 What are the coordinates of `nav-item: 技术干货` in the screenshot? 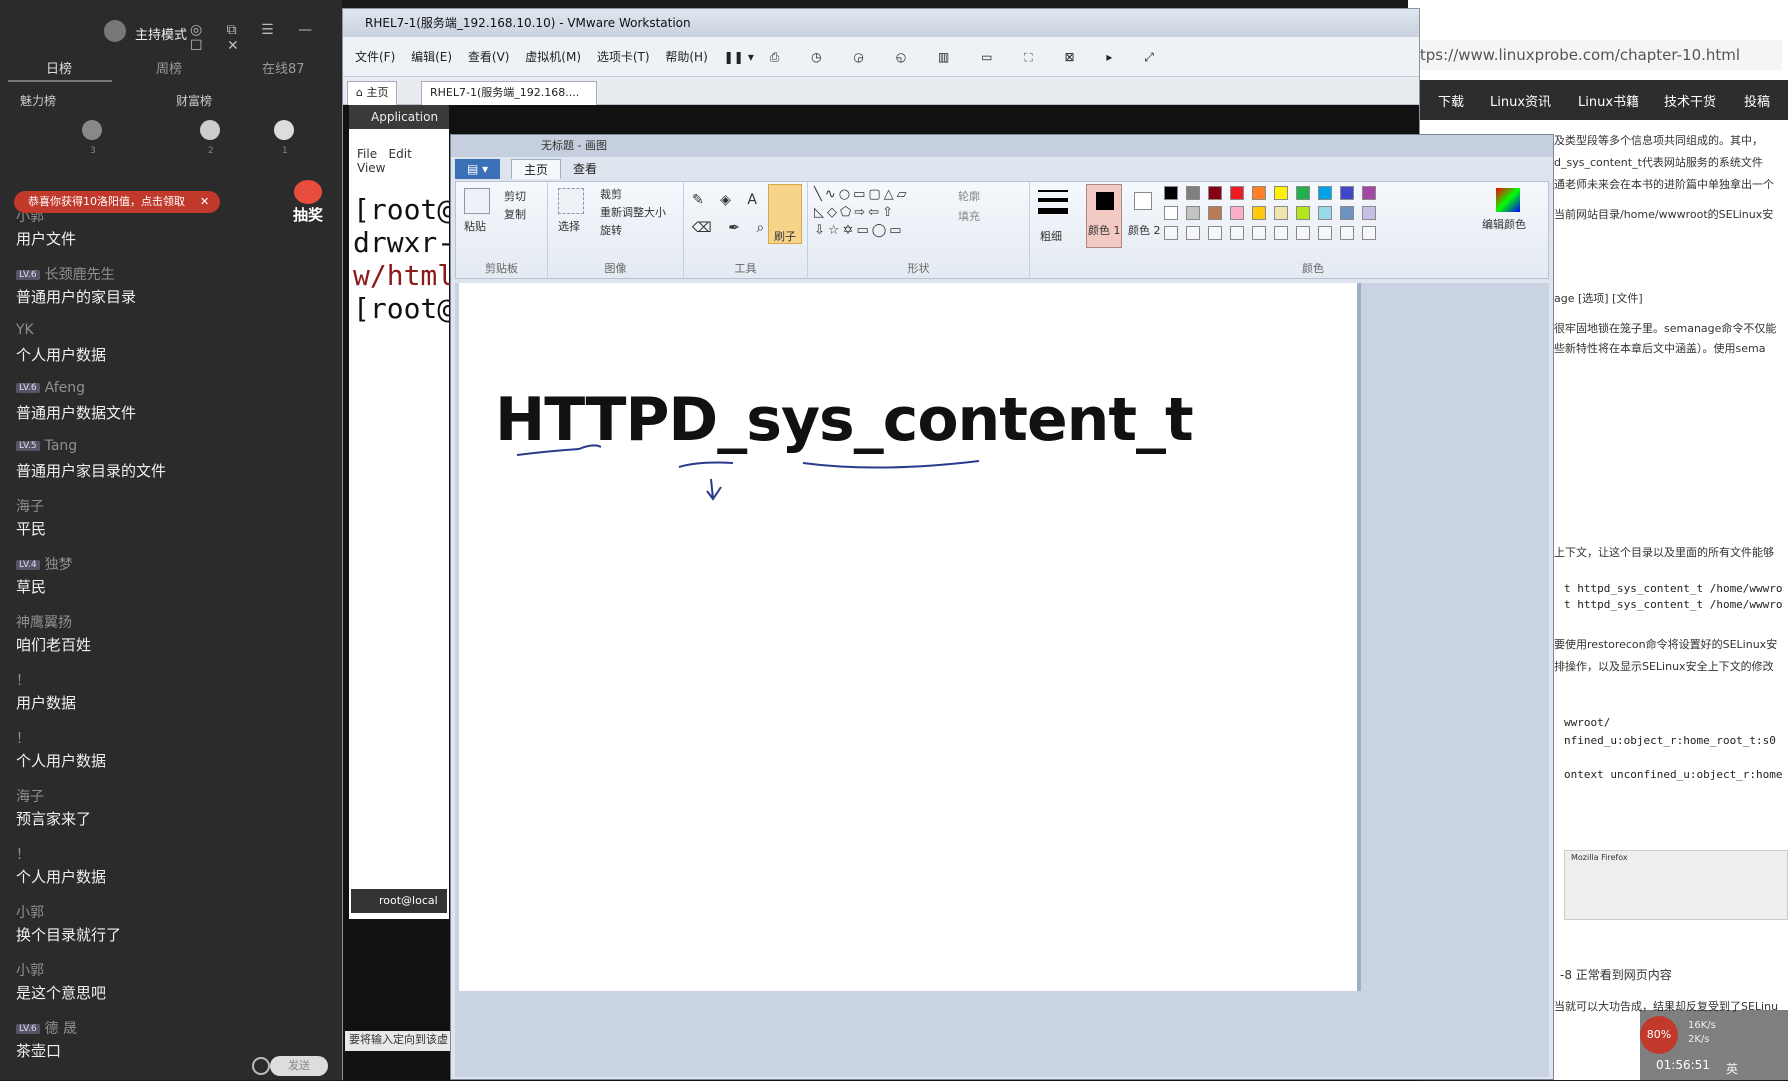 It's located at (1690, 100).